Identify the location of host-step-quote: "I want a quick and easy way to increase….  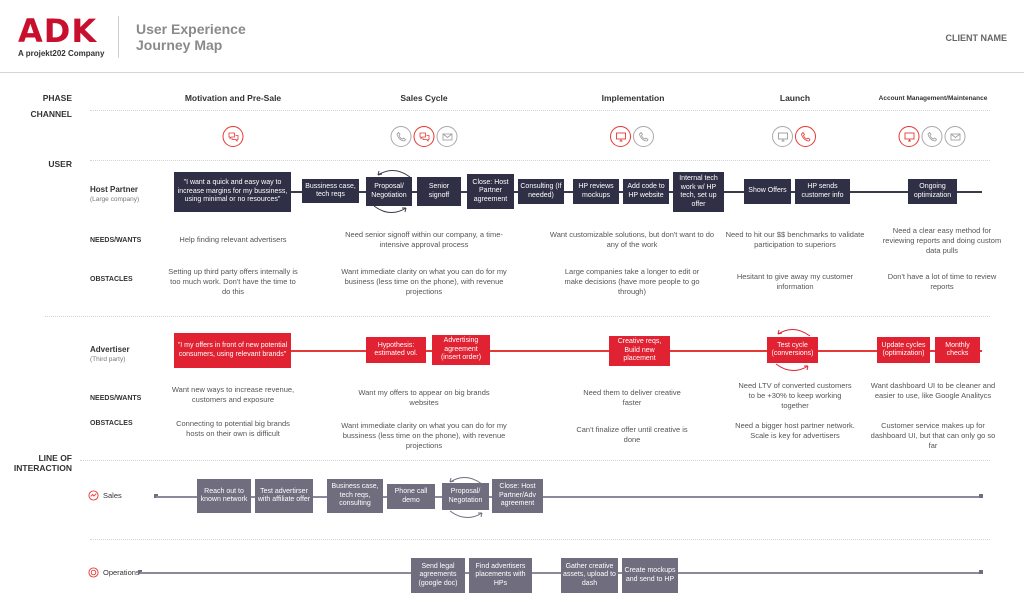
(232, 192).